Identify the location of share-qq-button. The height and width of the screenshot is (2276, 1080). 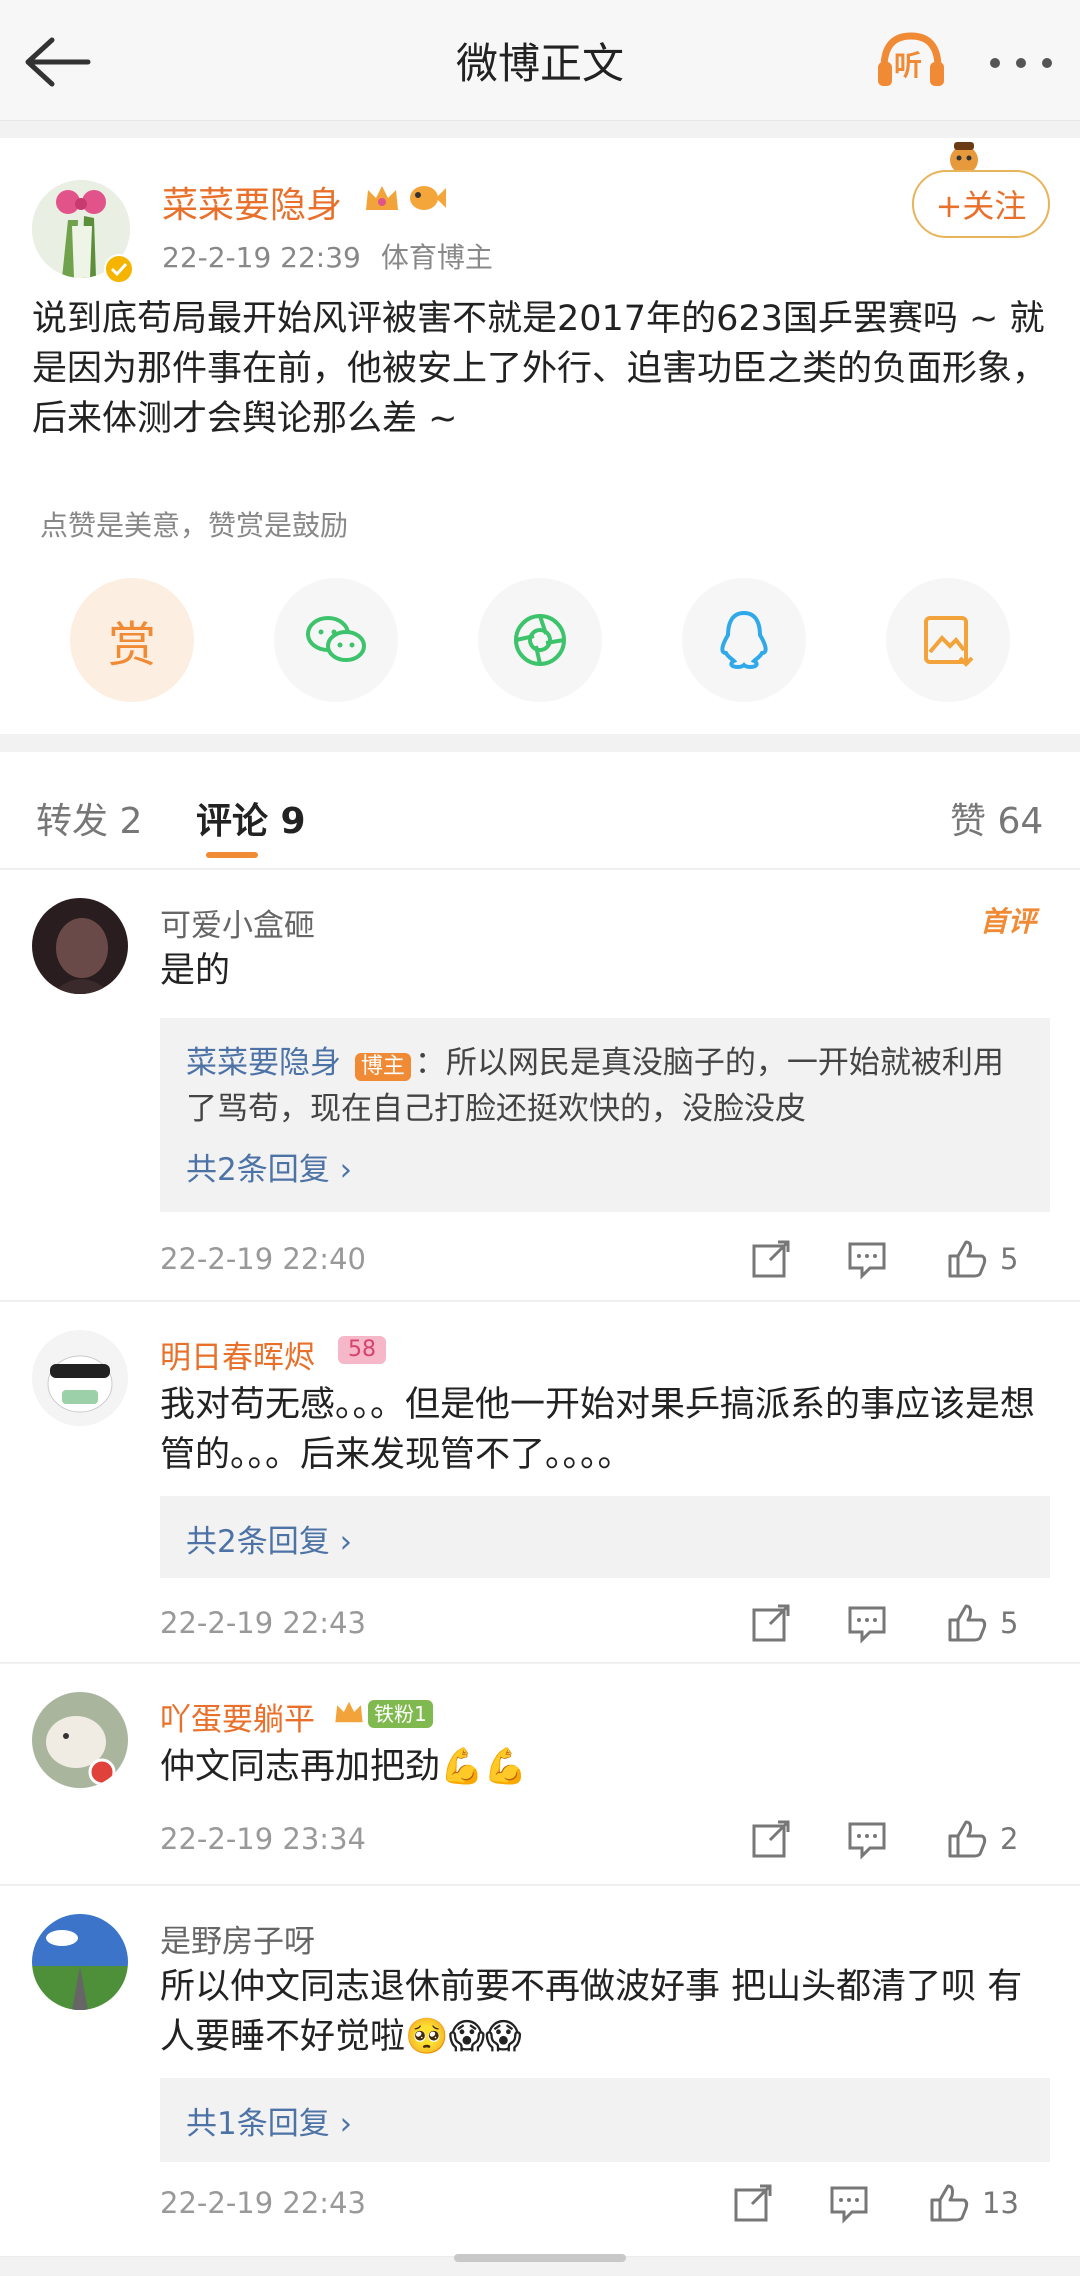
(744, 640).